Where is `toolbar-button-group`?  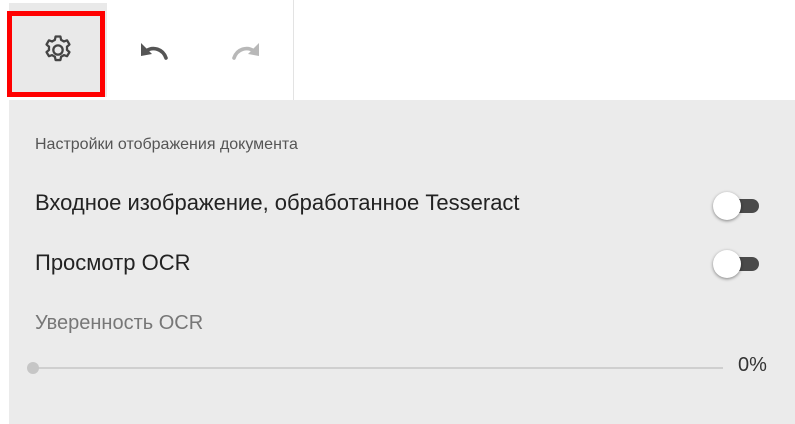 toolbar-button-group is located at coordinates (151, 50).